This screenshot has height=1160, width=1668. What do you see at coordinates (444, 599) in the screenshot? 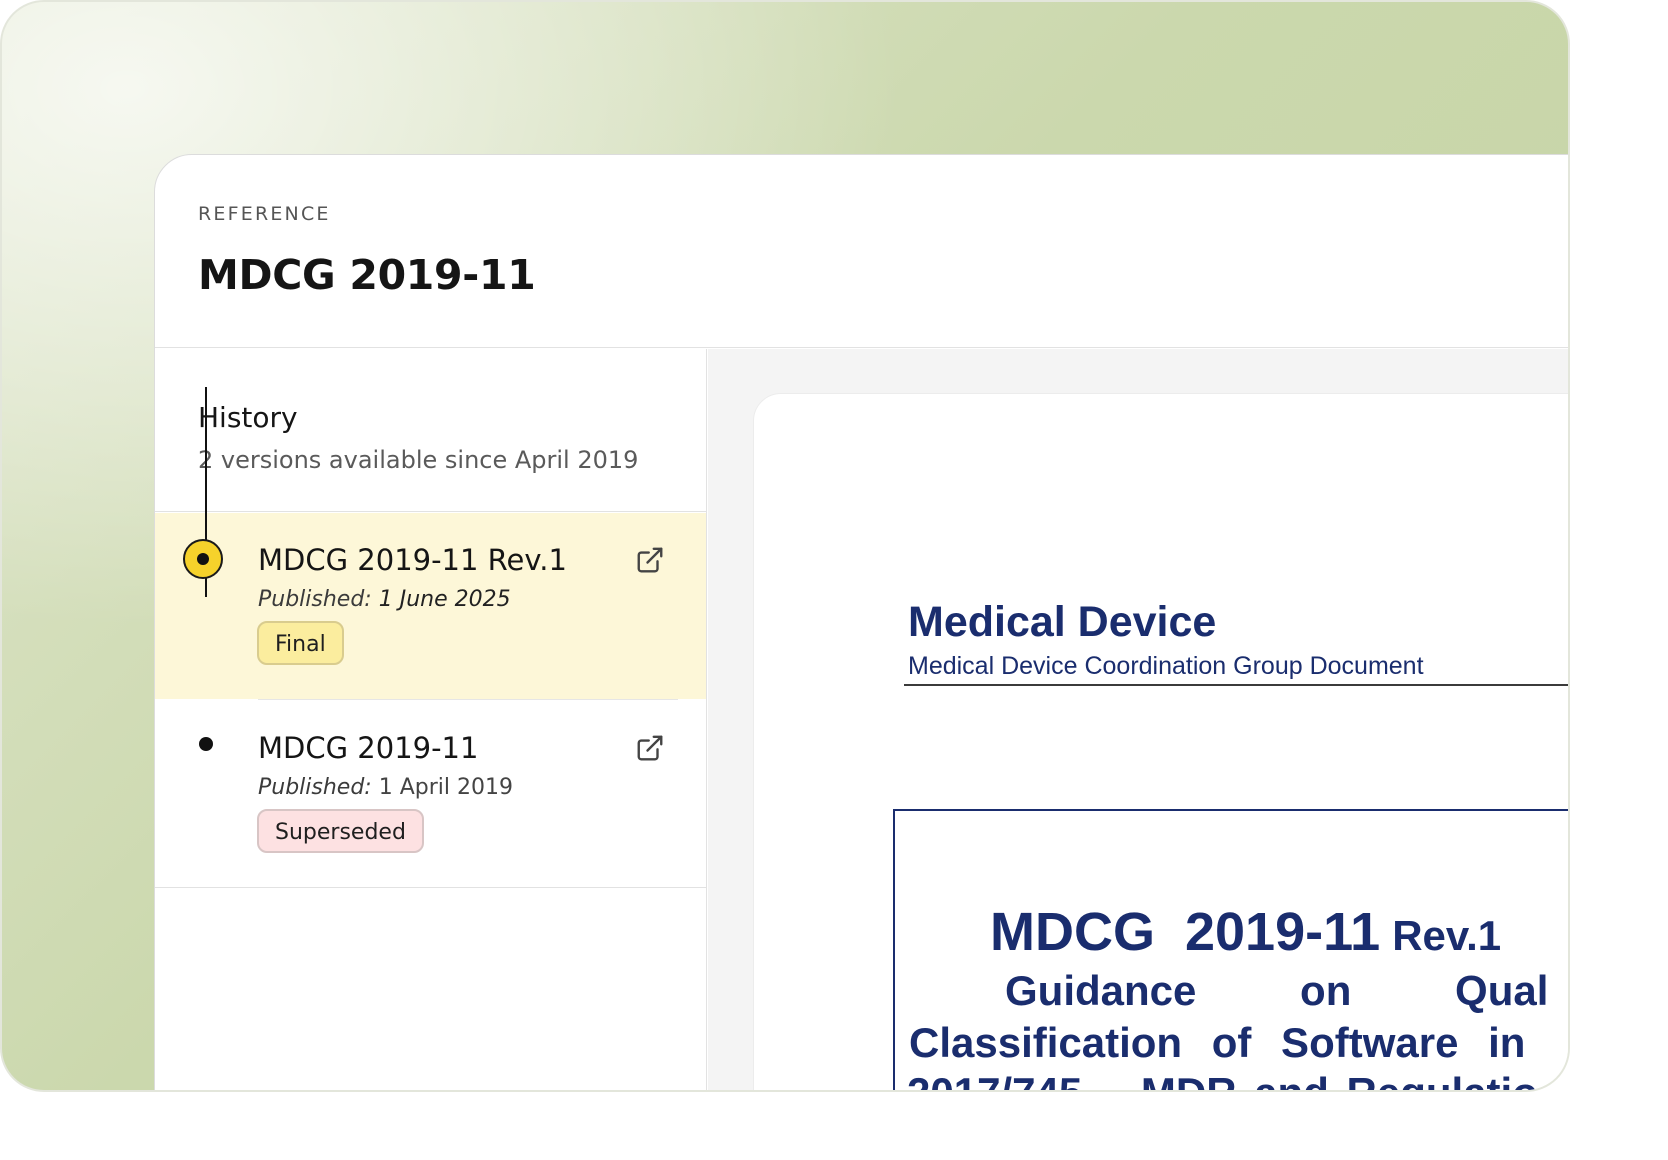
I see `published-date: 1 June 2025` at bounding box center [444, 599].